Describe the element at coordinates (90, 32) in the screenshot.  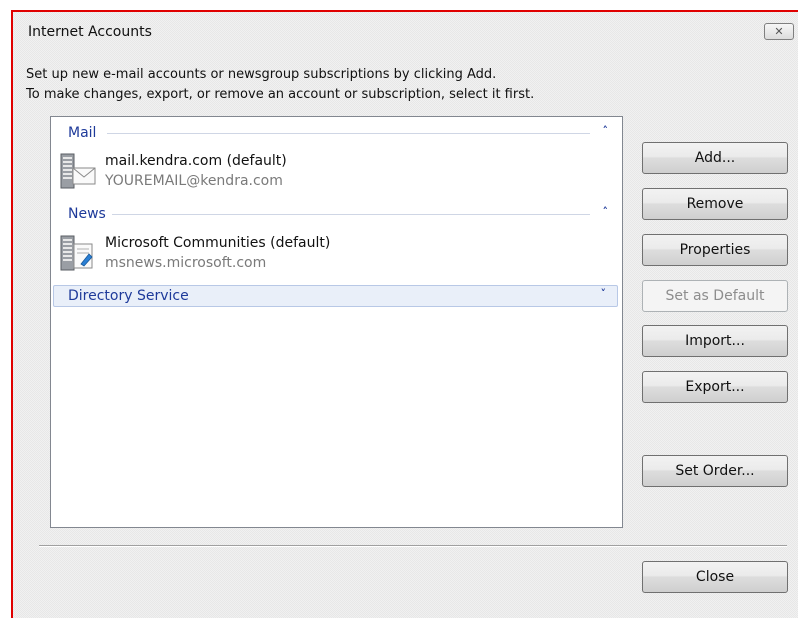
I see `window-title: Internet Accounts` at that location.